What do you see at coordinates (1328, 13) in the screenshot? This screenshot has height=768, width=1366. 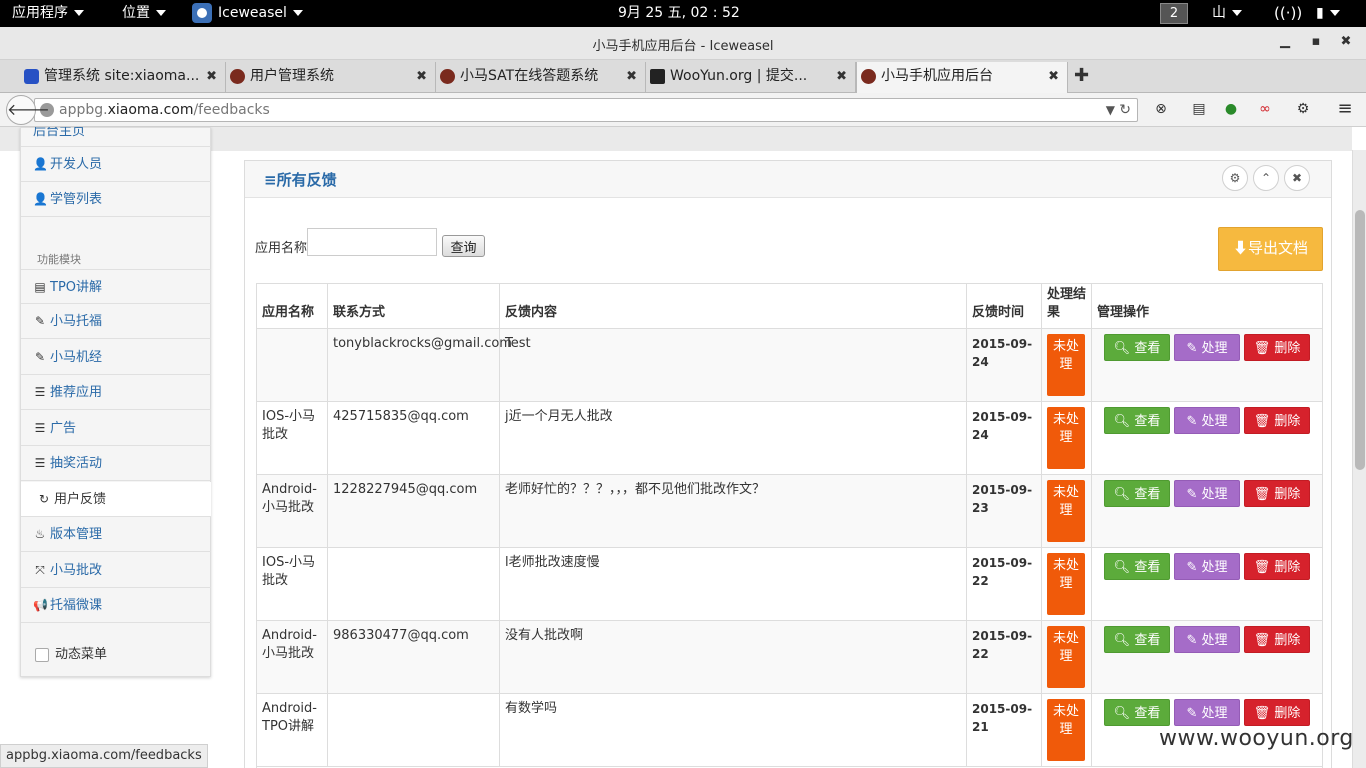 I see `battery-icon: ▮` at bounding box center [1328, 13].